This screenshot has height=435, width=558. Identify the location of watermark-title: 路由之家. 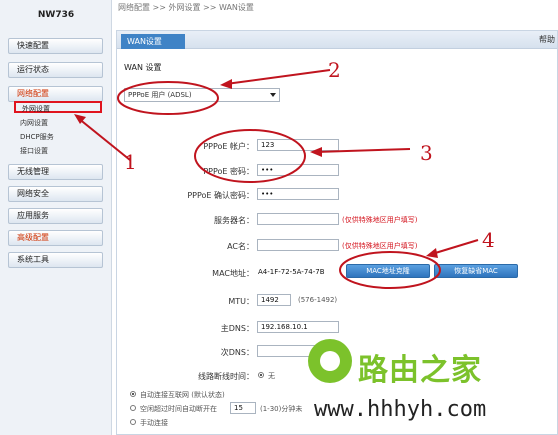
(420, 370).